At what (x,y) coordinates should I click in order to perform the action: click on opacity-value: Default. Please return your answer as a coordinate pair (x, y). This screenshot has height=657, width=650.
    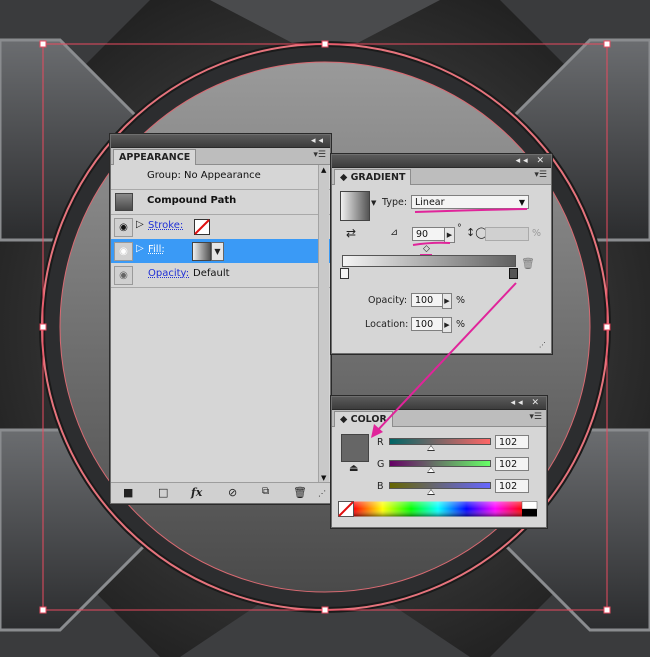
    Looking at the image, I should click on (211, 273).